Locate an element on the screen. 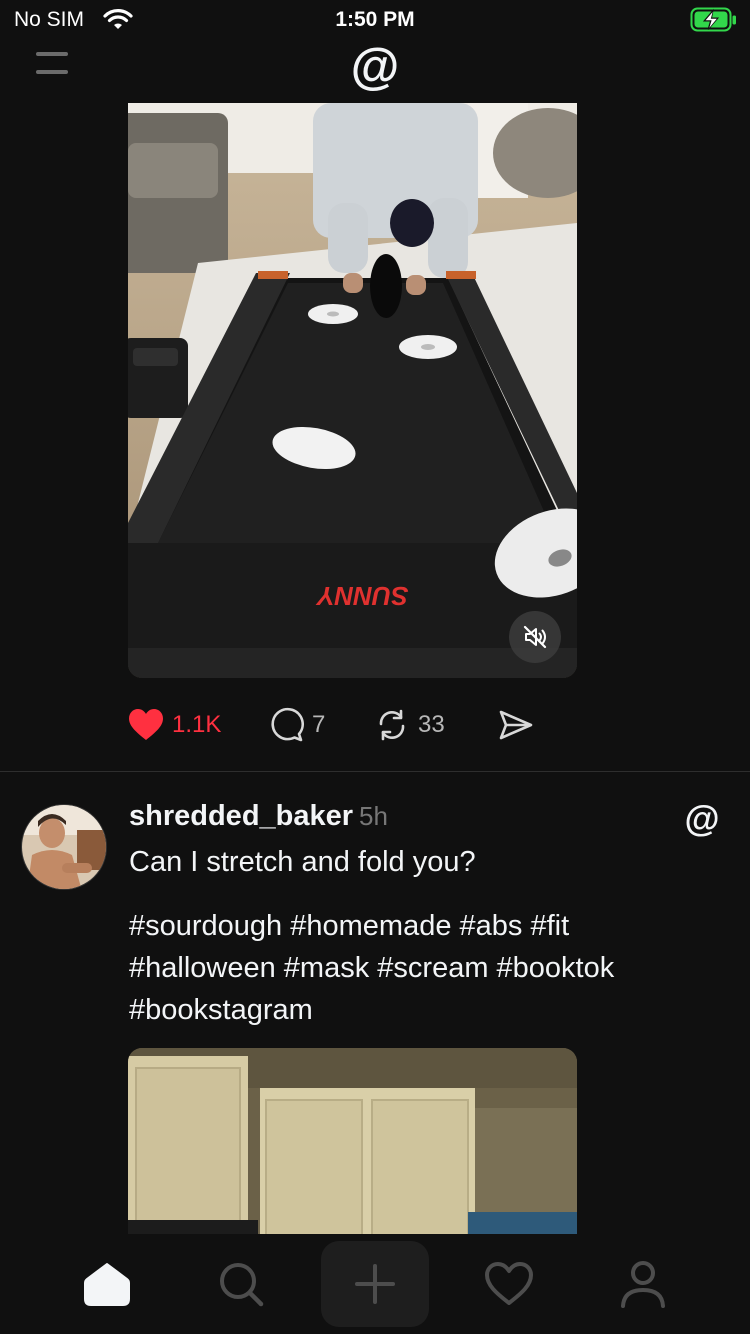 The width and height of the screenshot is (750, 1334). share-button is located at coordinates (516, 725).